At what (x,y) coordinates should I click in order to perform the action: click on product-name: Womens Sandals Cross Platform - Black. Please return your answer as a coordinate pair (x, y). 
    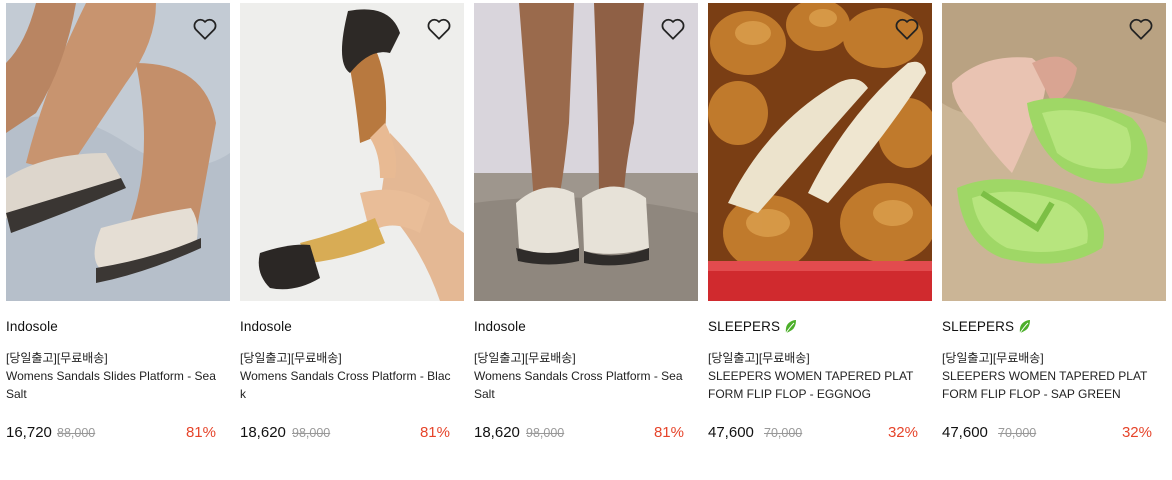
    Looking at the image, I should click on (346, 385).